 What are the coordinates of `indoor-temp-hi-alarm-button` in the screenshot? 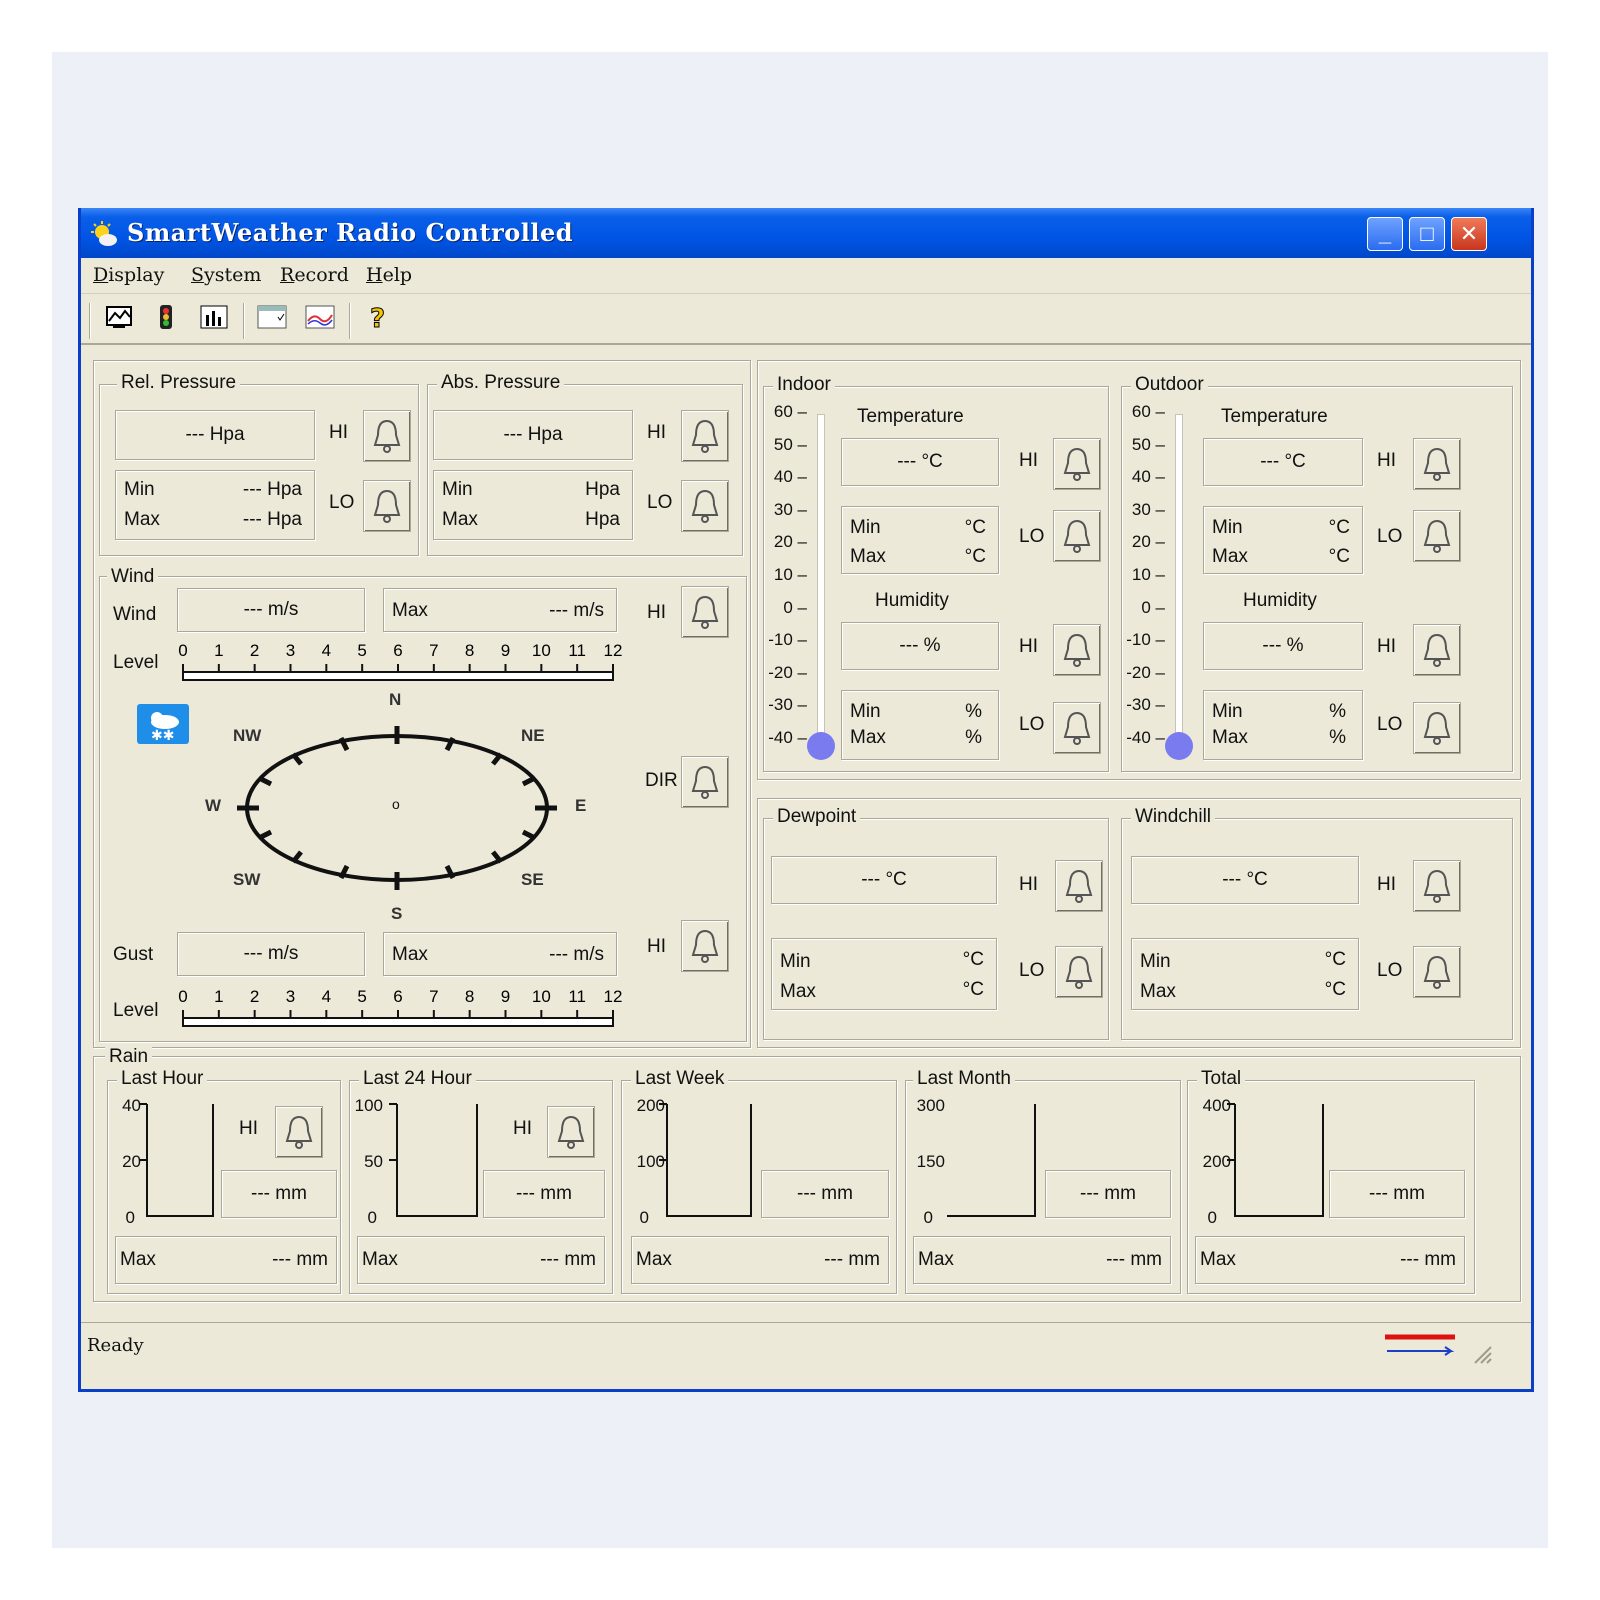 It's located at (1077, 464).